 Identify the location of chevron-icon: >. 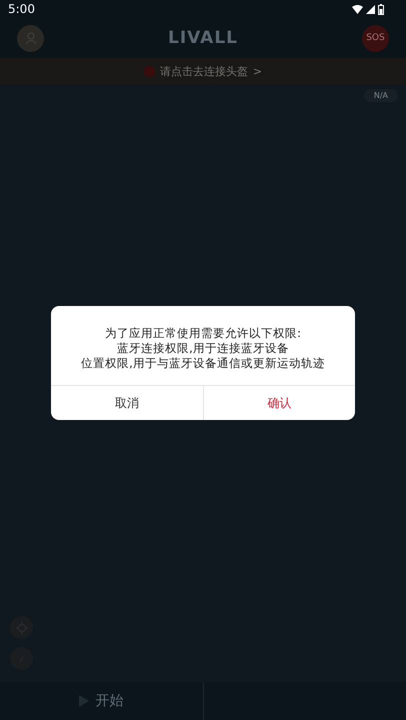
(257, 71).